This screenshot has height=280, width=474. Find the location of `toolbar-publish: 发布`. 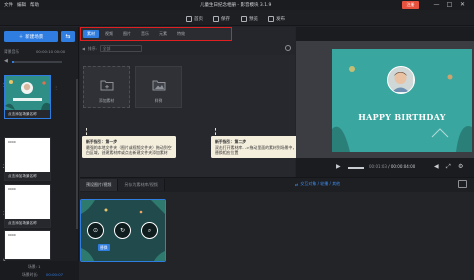

toolbar-publish: 发布 is located at coordinates (276, 18).